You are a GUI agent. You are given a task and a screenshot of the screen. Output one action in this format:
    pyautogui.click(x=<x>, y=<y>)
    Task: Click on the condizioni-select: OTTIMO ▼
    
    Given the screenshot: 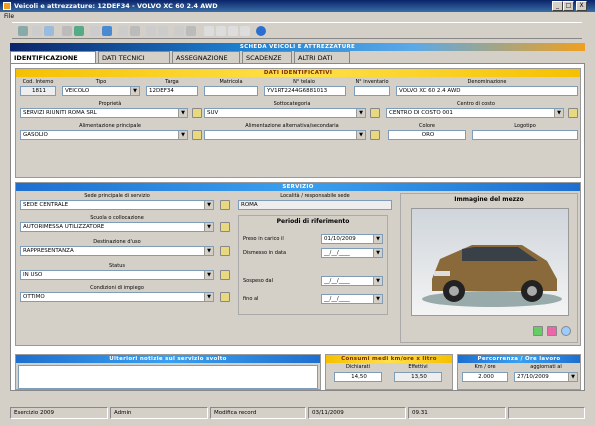 What is the action you would take?
    pyautogui.click(x=117, y=297)
    